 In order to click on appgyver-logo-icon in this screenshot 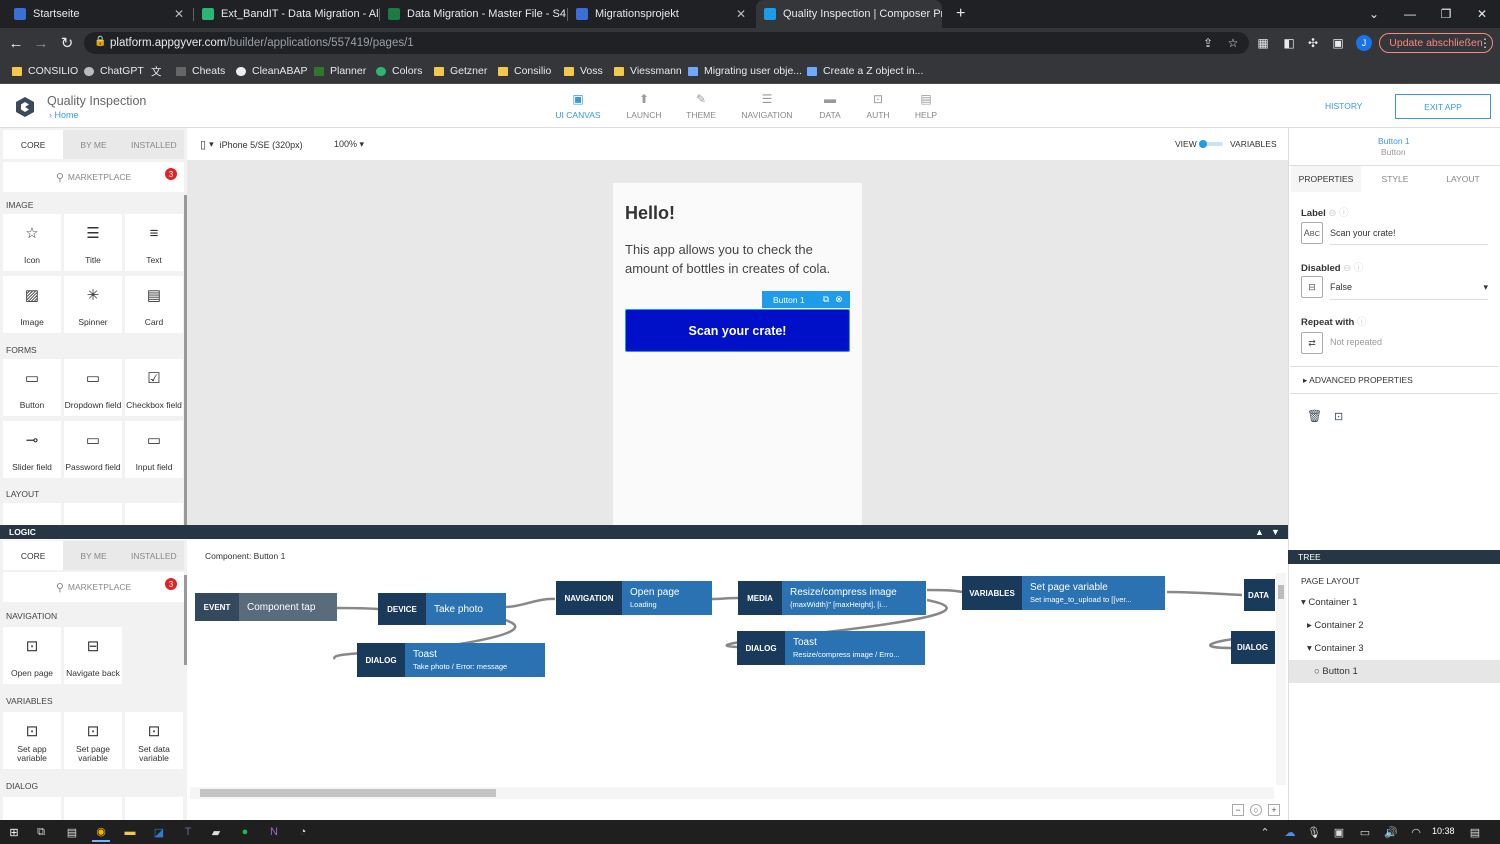, I will do `click(25, 107)`.